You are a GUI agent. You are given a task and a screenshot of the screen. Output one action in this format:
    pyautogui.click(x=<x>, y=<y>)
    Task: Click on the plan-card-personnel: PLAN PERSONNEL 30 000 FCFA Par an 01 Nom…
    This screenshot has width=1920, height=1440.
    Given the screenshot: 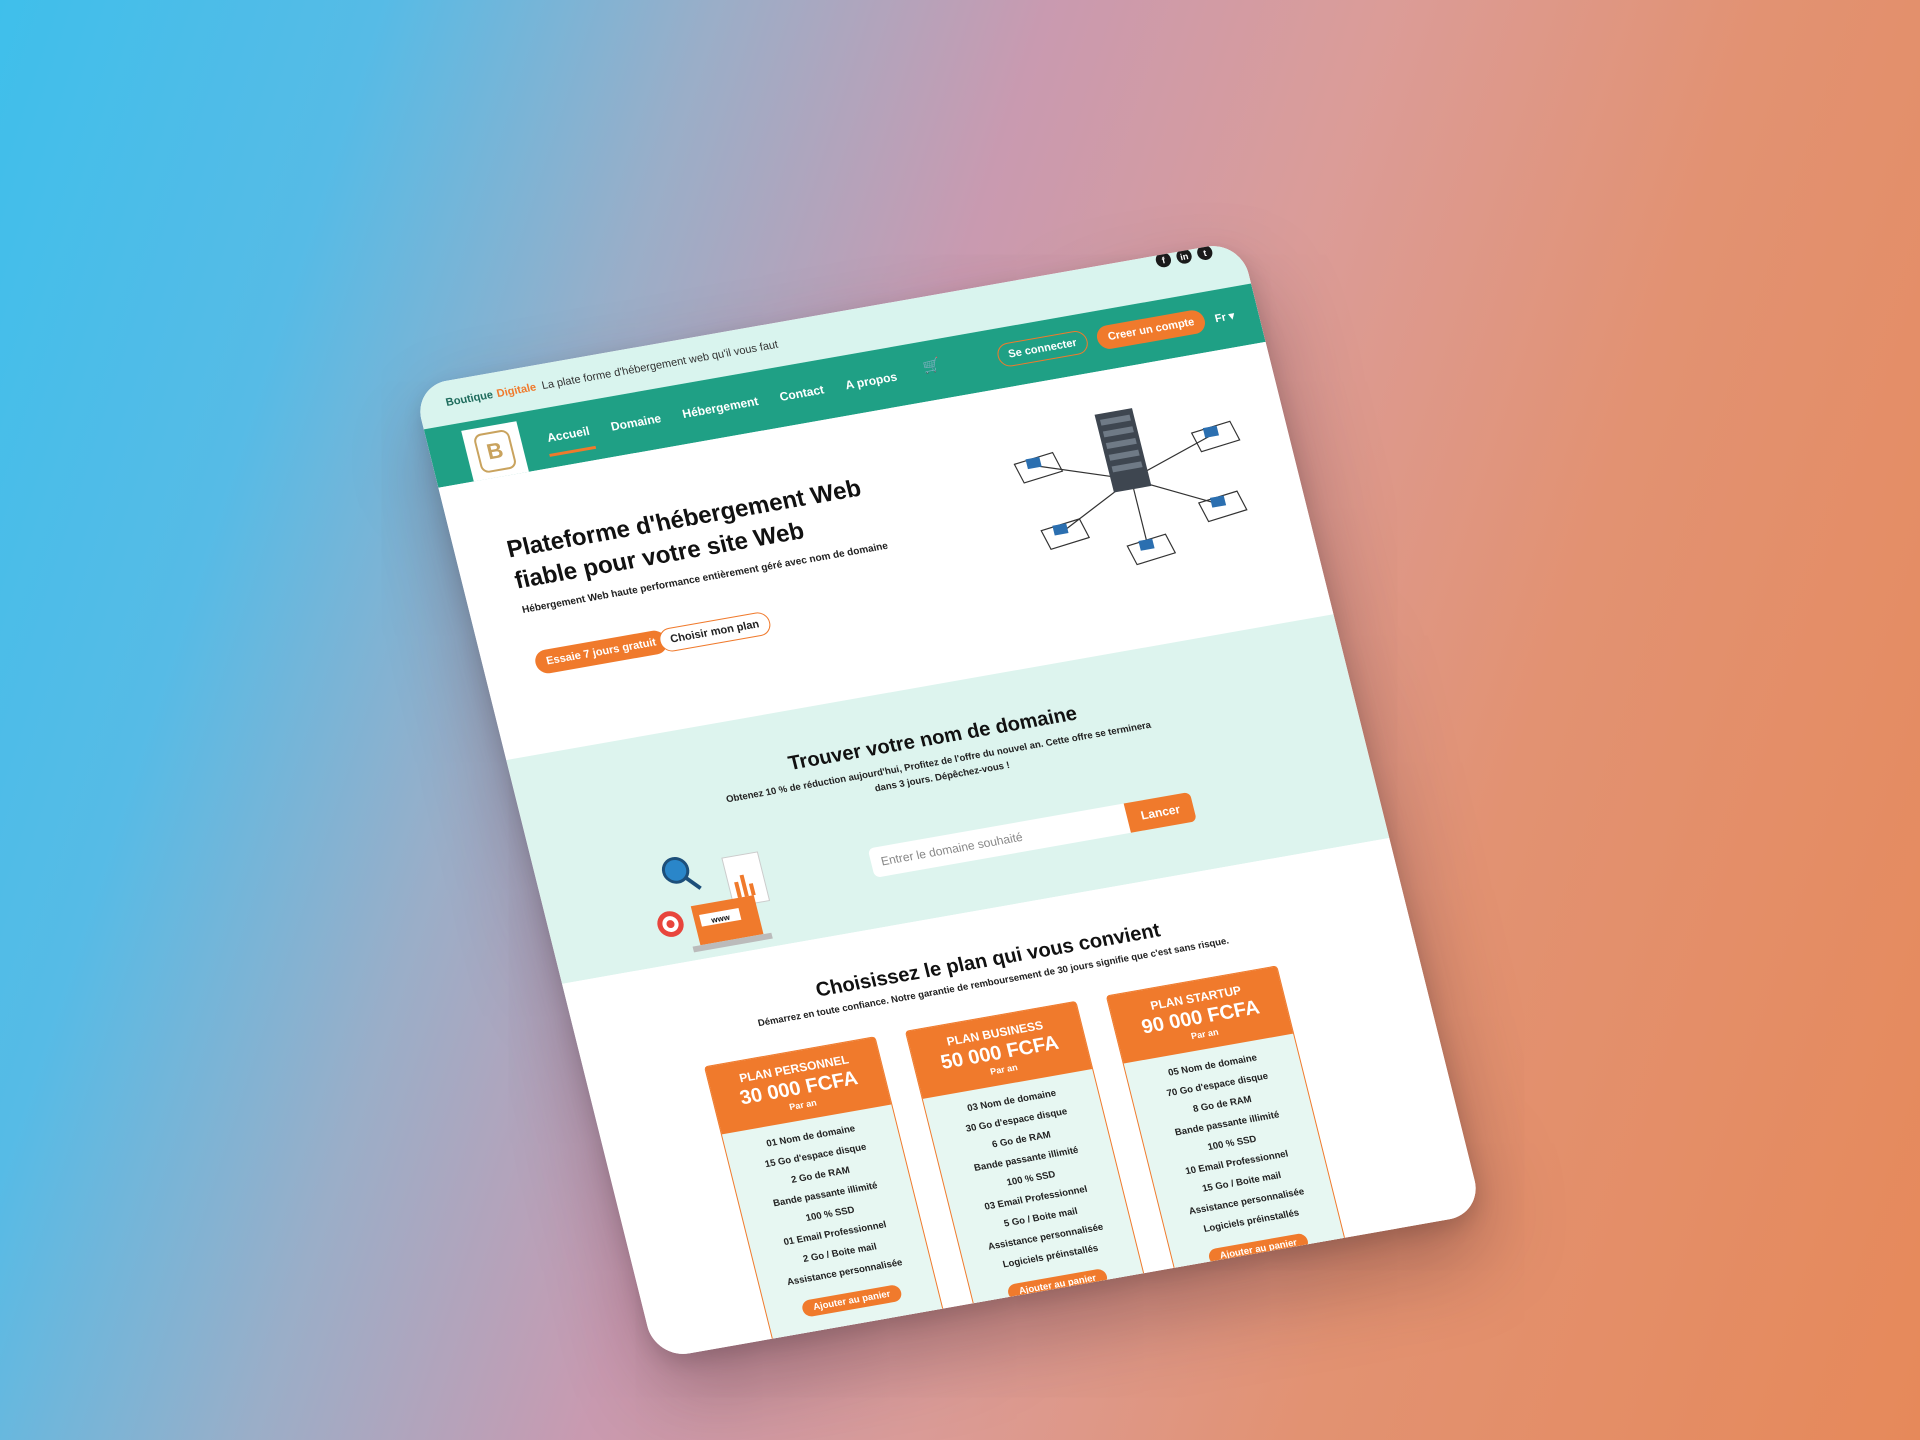 What is the action you would take?
    pyautogui.click(x=826, y=1197)
    